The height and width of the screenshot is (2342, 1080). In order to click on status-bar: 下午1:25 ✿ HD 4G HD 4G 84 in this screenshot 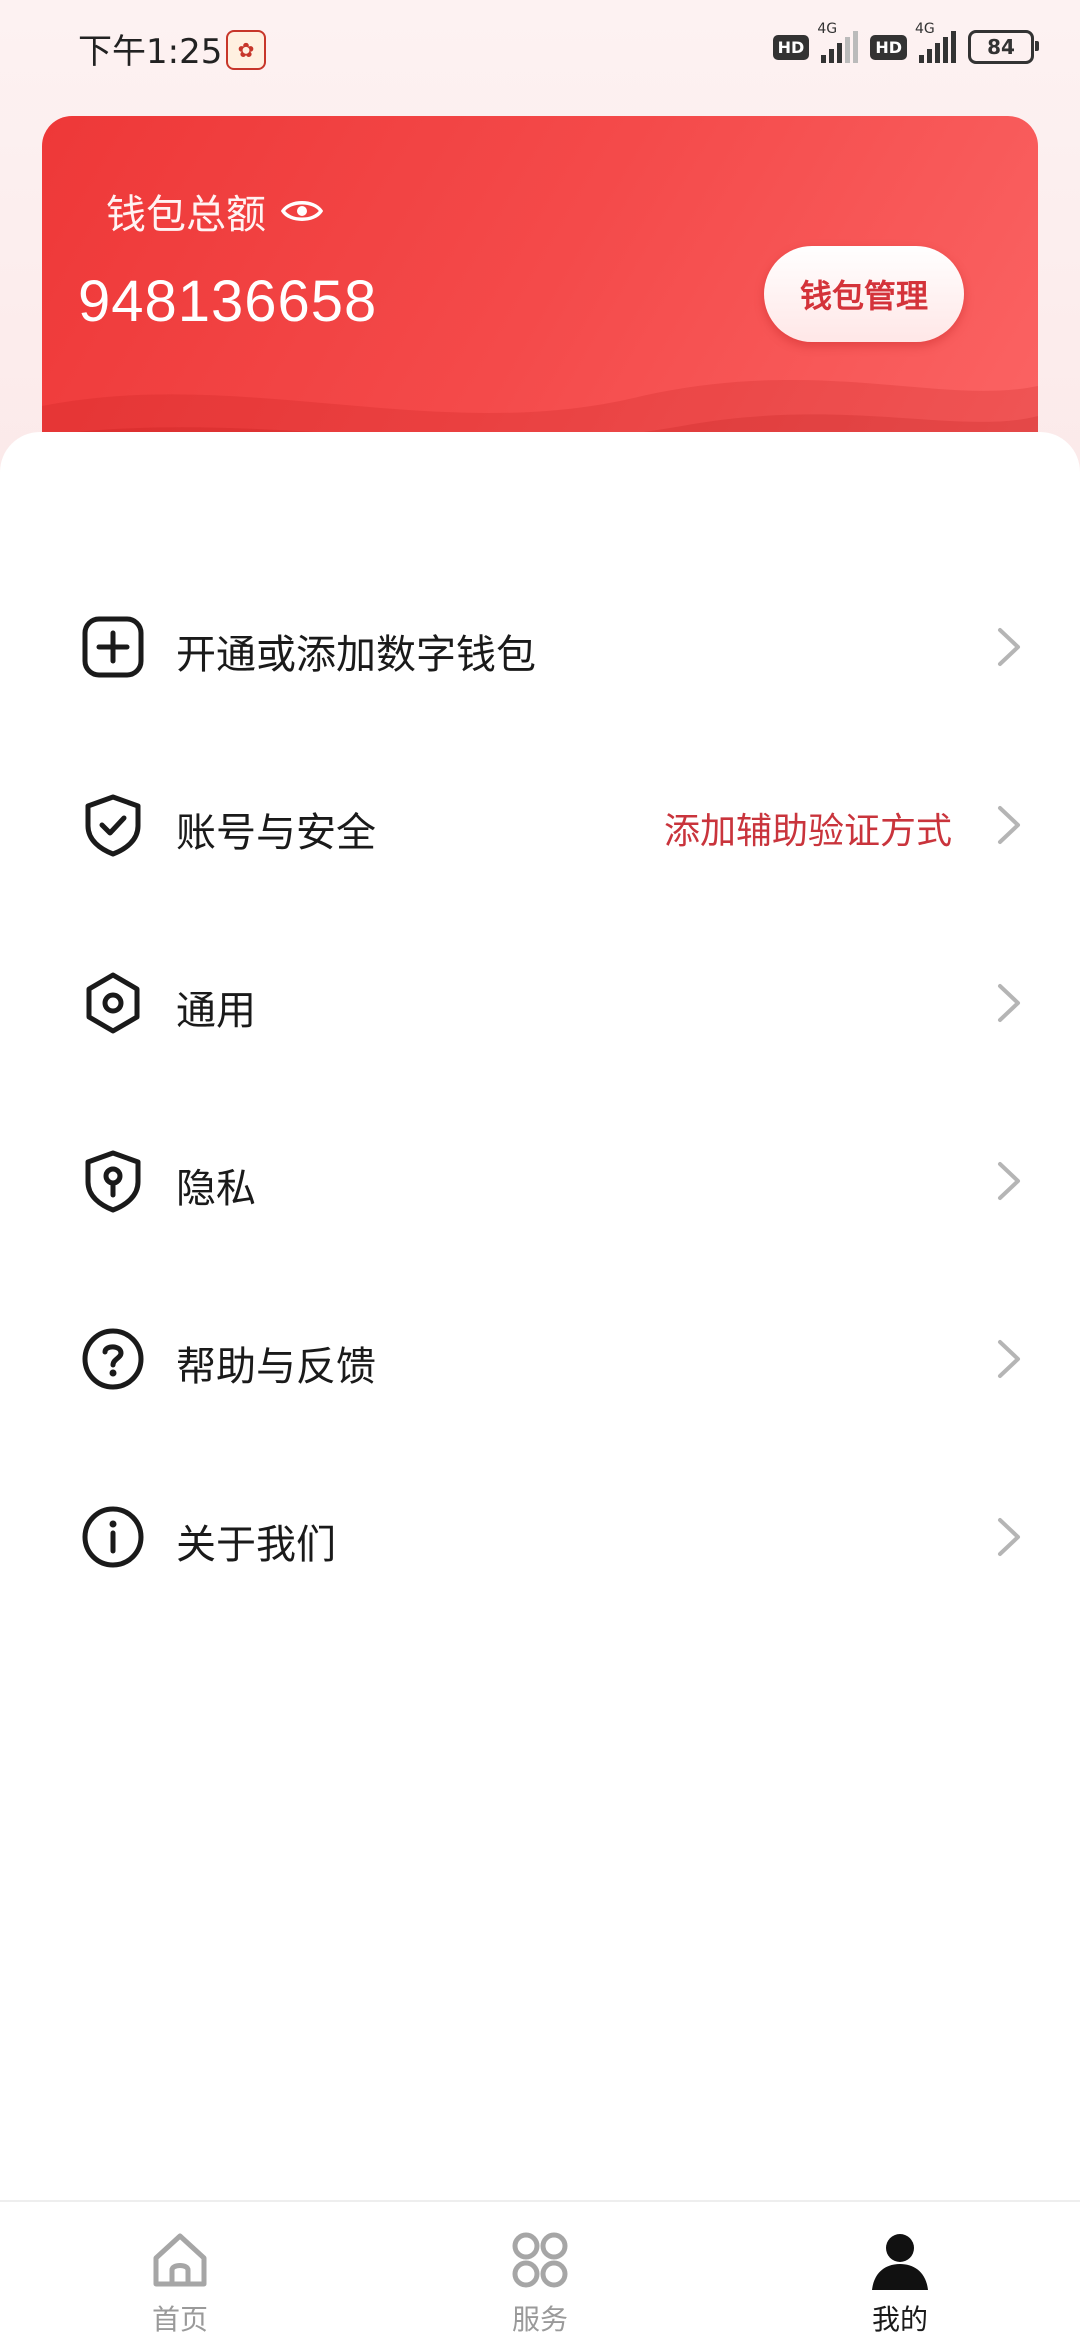, I will do `click(540, 50)`.